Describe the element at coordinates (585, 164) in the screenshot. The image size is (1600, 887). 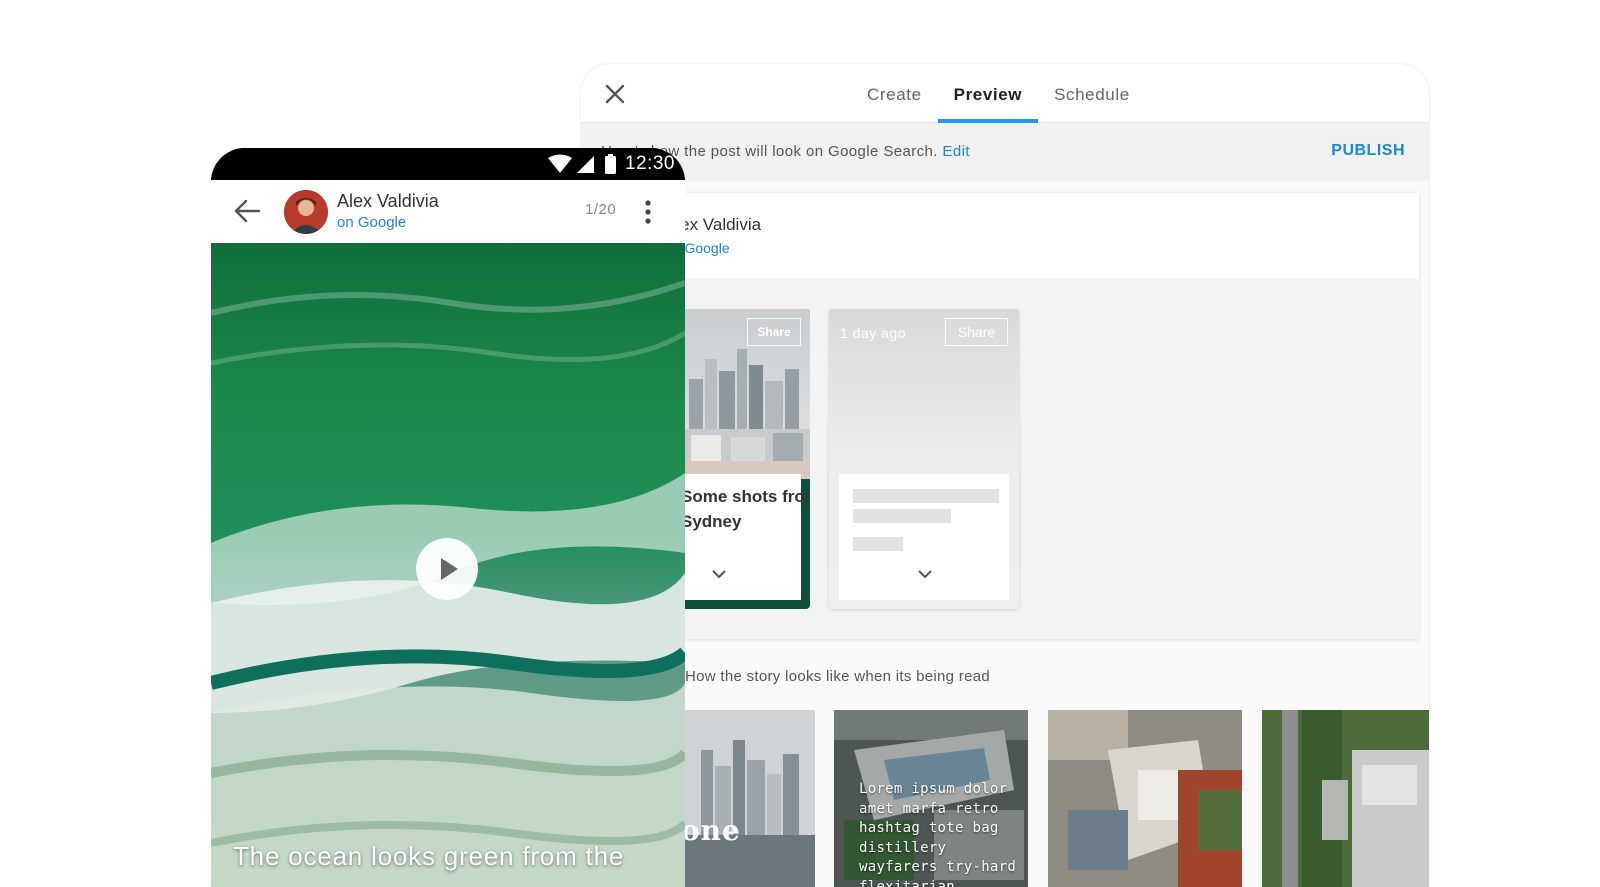
I see `signal-icon` at that location.